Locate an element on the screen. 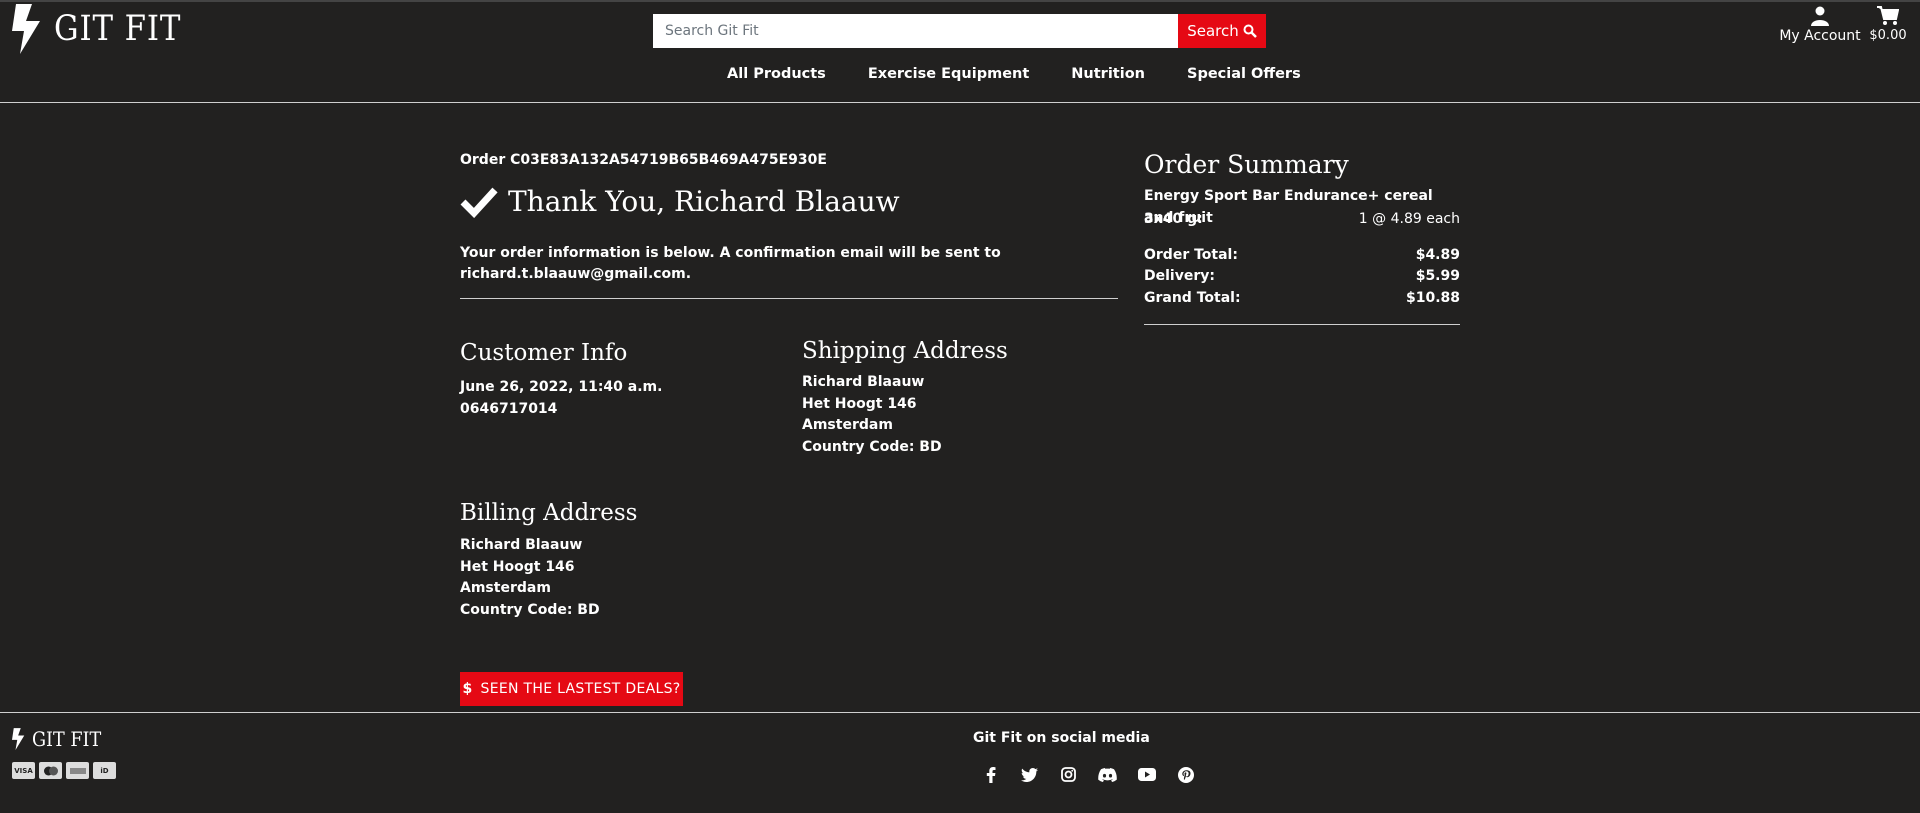  instagram-icon is located at coordinates (1068, 774).